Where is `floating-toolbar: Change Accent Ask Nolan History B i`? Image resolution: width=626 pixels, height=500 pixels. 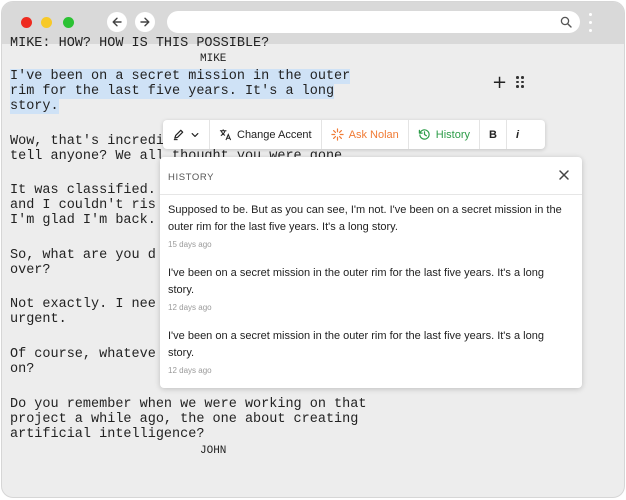 floating-toolbar: Change Accent Ask Nolan History B i is located at coordinates (354, 134).